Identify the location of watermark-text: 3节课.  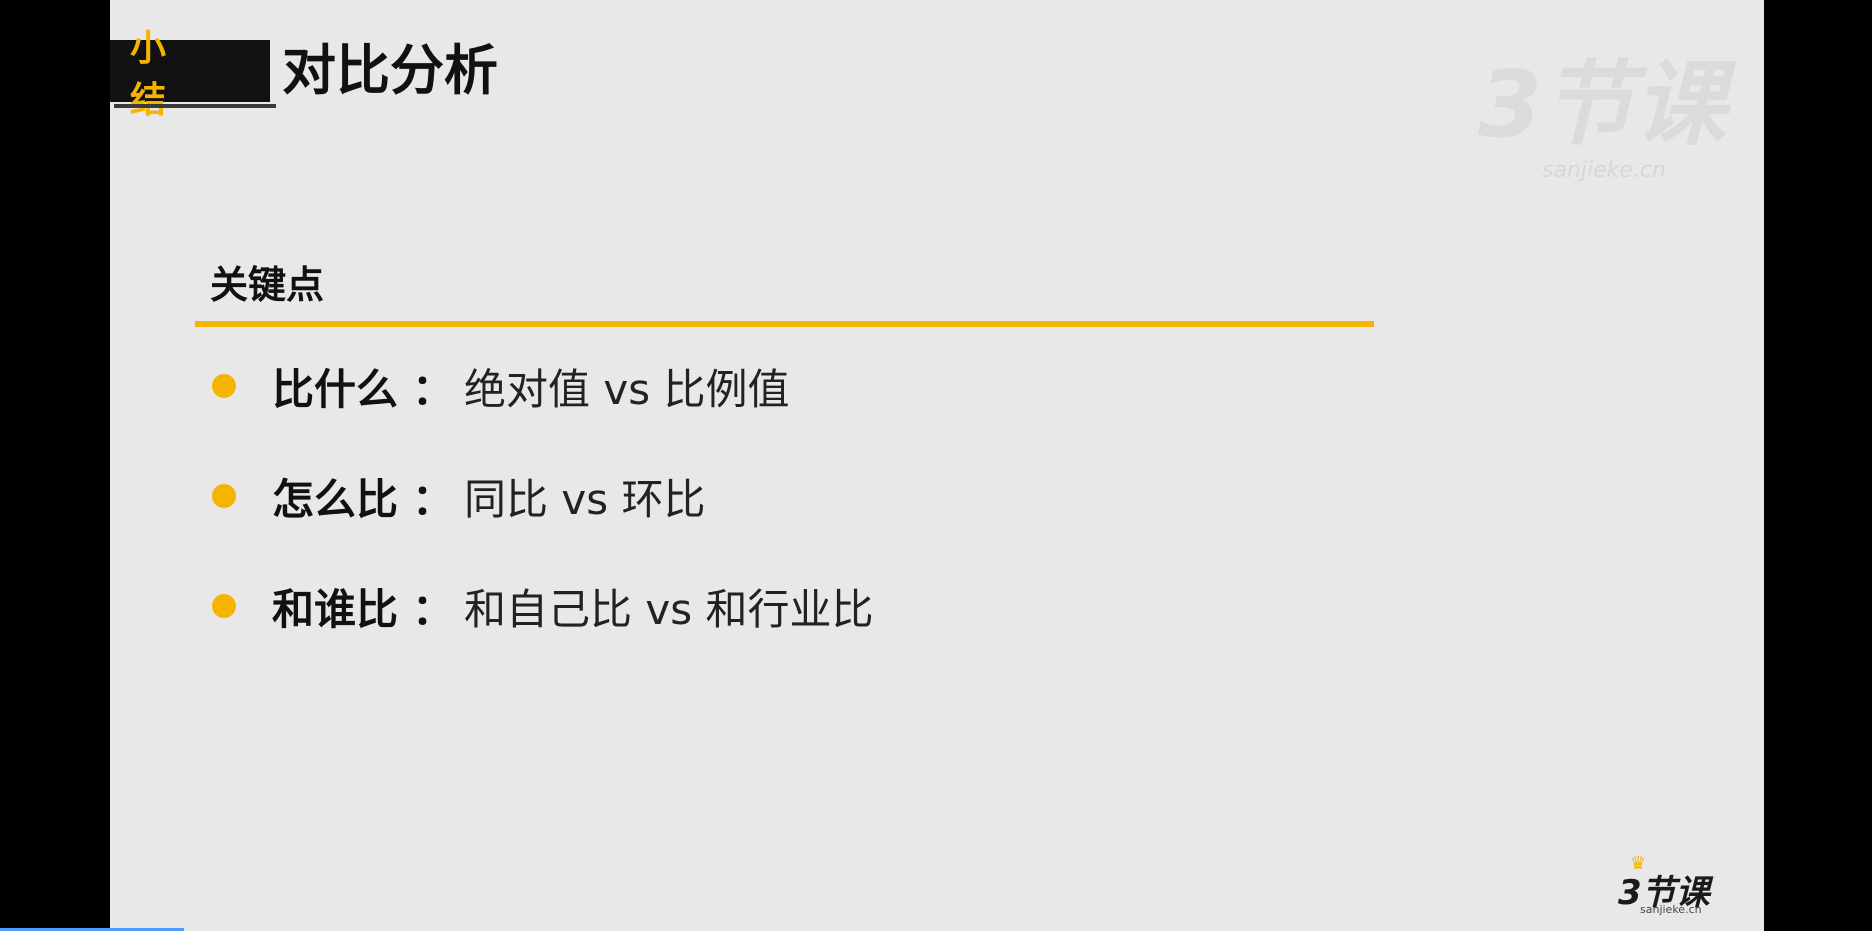
(1602, 104).